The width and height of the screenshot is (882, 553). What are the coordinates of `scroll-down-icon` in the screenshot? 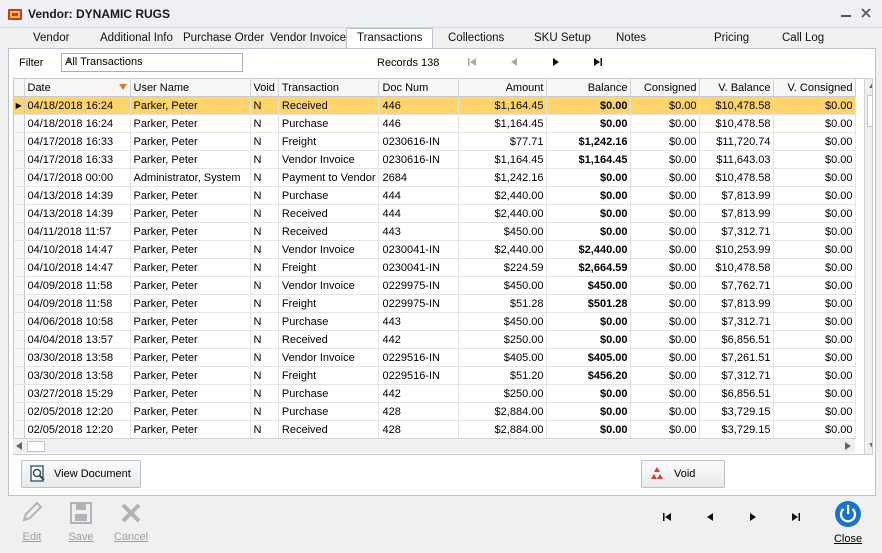 It's located at (871, 446).